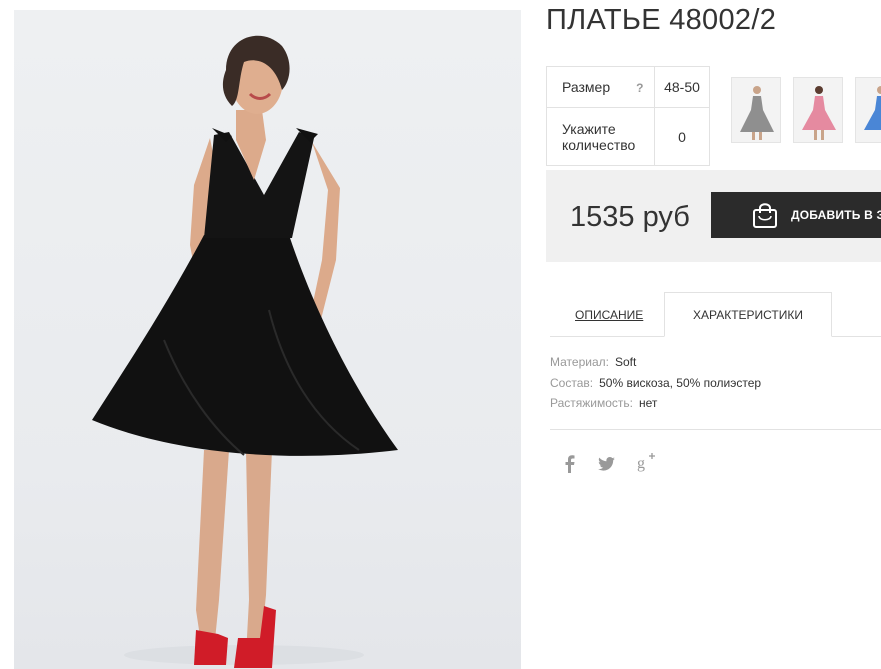  I want to click on twitter-glyph, so click(606, 464).